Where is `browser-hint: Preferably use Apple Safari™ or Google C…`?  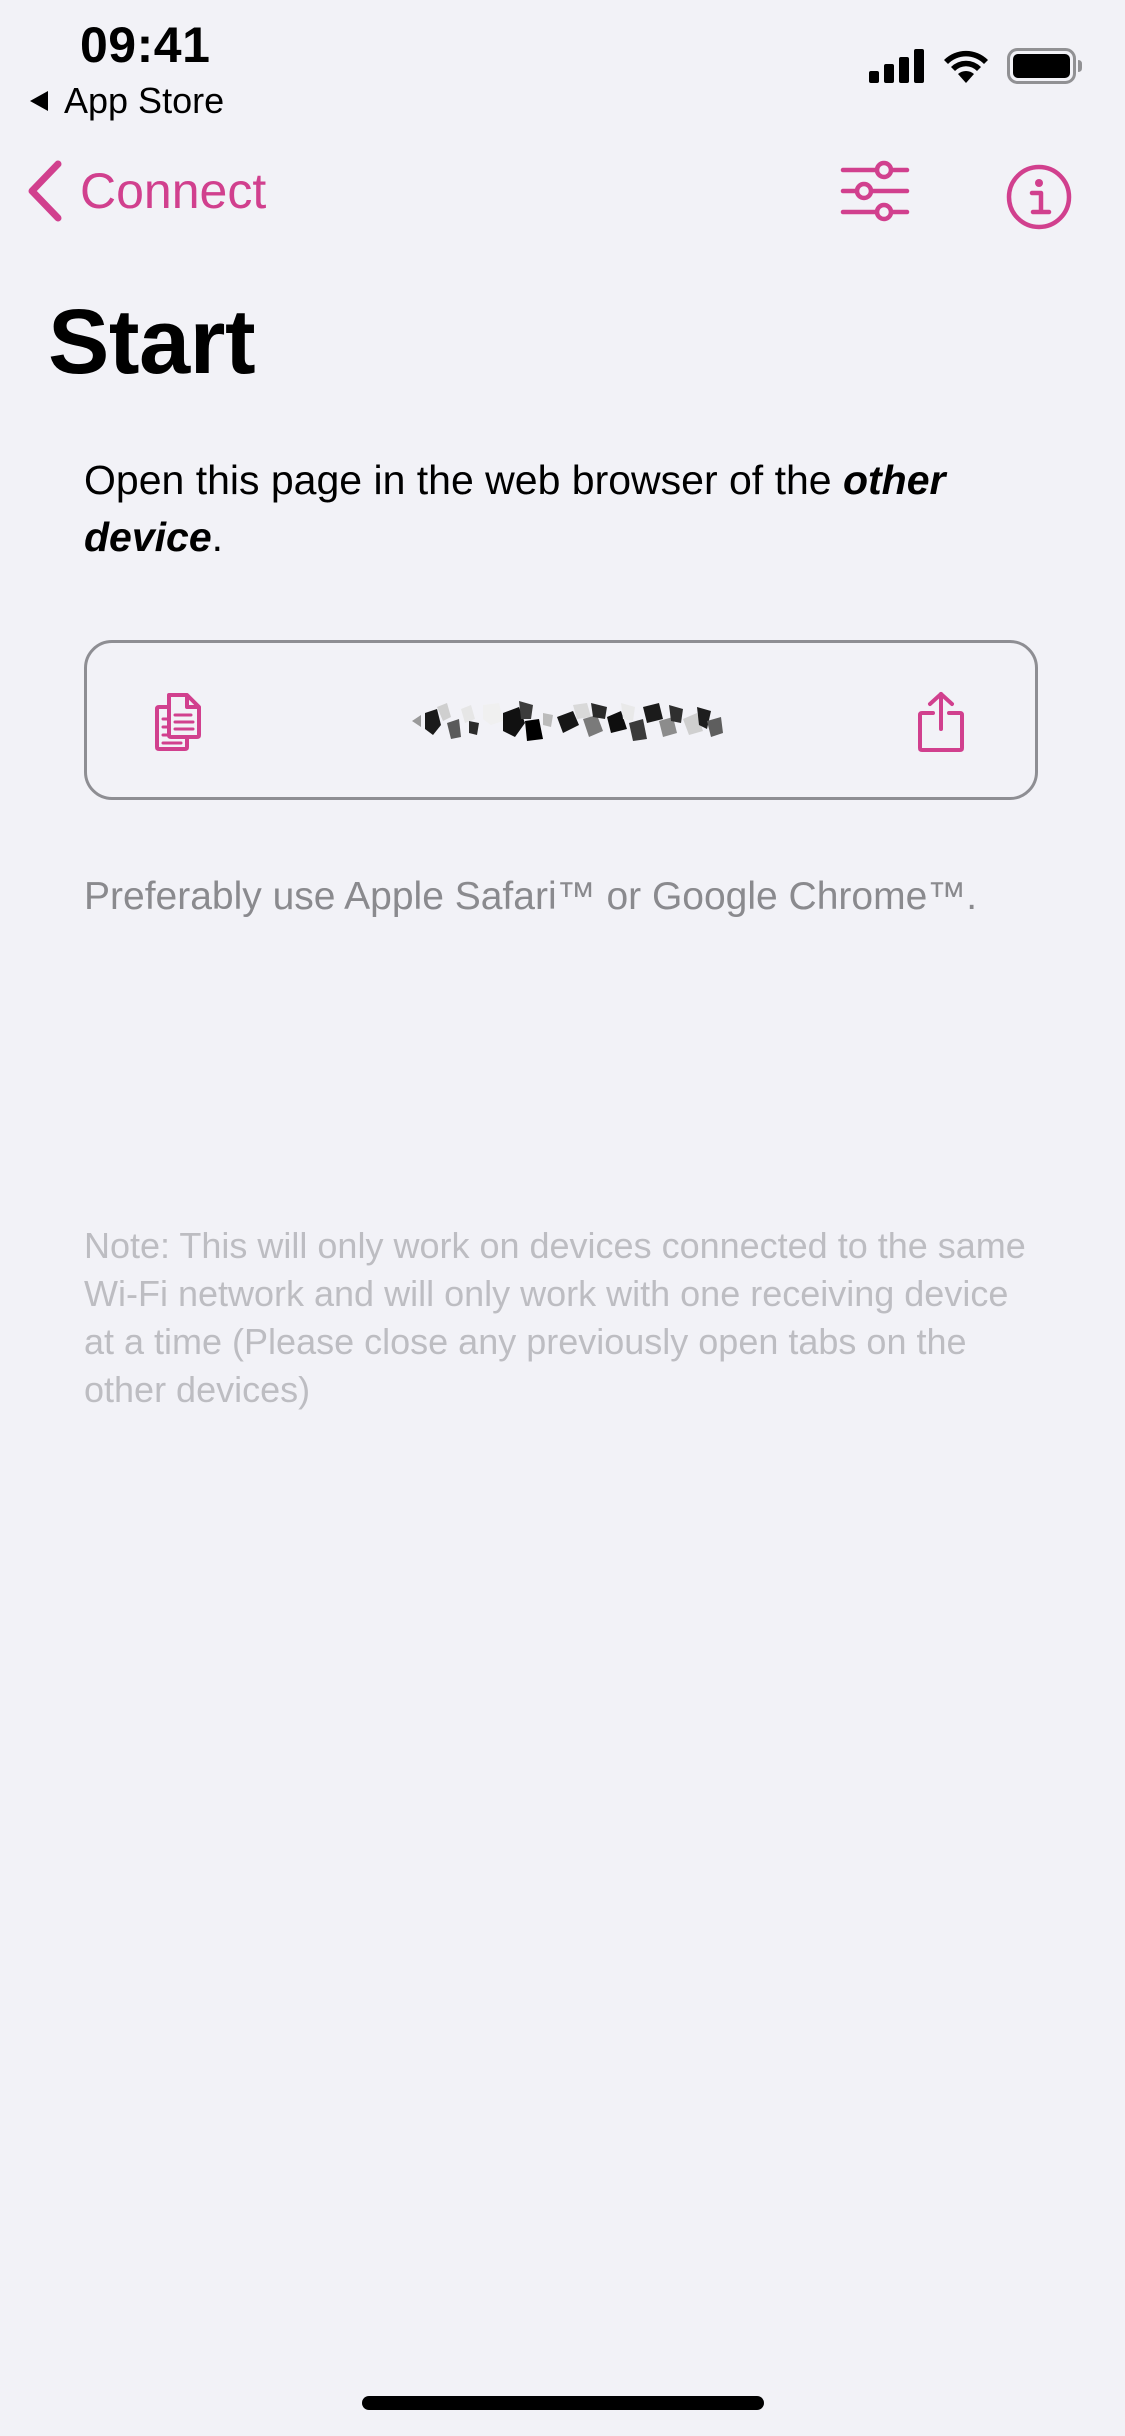
browser-hint: Preferably use Apple Safari™ or Google C… is located at coordinates (531, 896).